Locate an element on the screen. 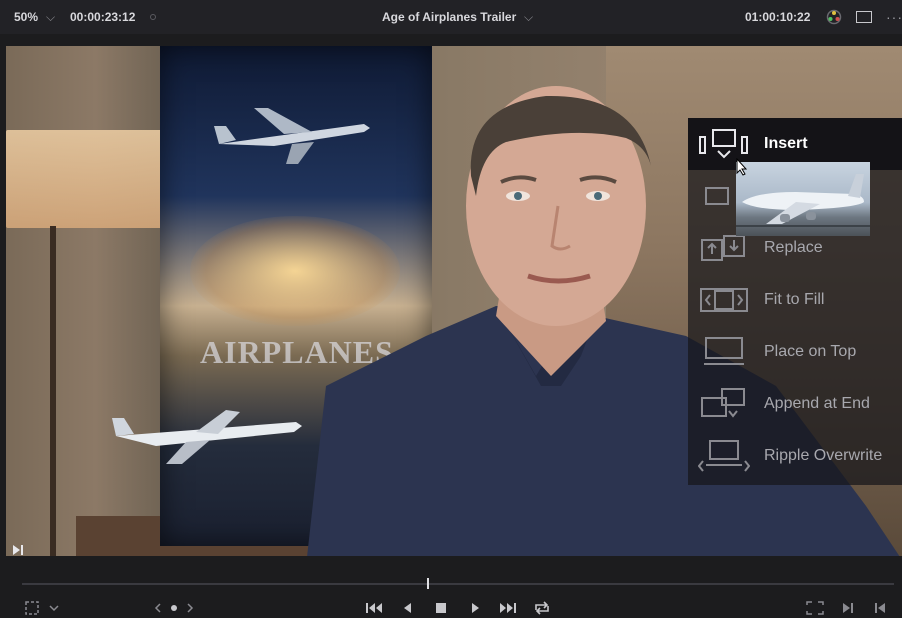 The image size is (902, 618). fit-to-fill-icon is located at coordinates (724, 300).